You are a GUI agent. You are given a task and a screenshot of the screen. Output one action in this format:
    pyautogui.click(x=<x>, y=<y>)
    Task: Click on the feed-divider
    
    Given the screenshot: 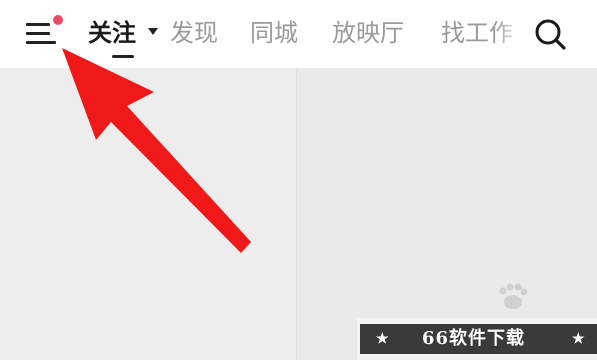 What is the action you would take?
    pyautogui.click(x=296, y=214)
    